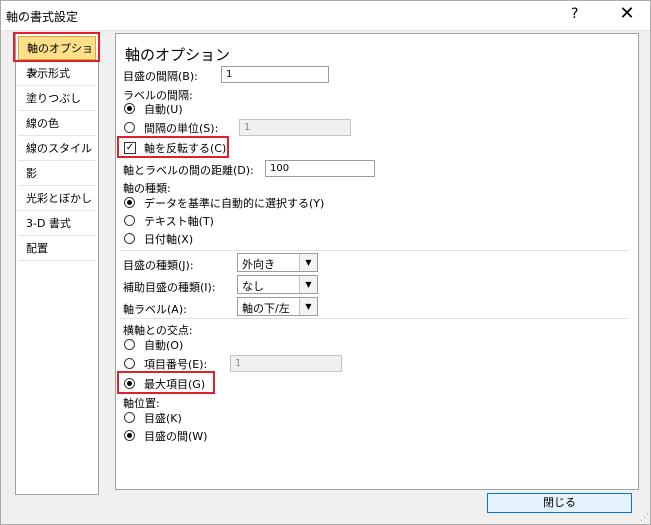 Image resolution: width=651 pixels, height=525 pixels. What do you see at coordinates (129, 435) in the screenshot?
I see `axis-position-between-tick-radio` at bounding box center [129, 435].